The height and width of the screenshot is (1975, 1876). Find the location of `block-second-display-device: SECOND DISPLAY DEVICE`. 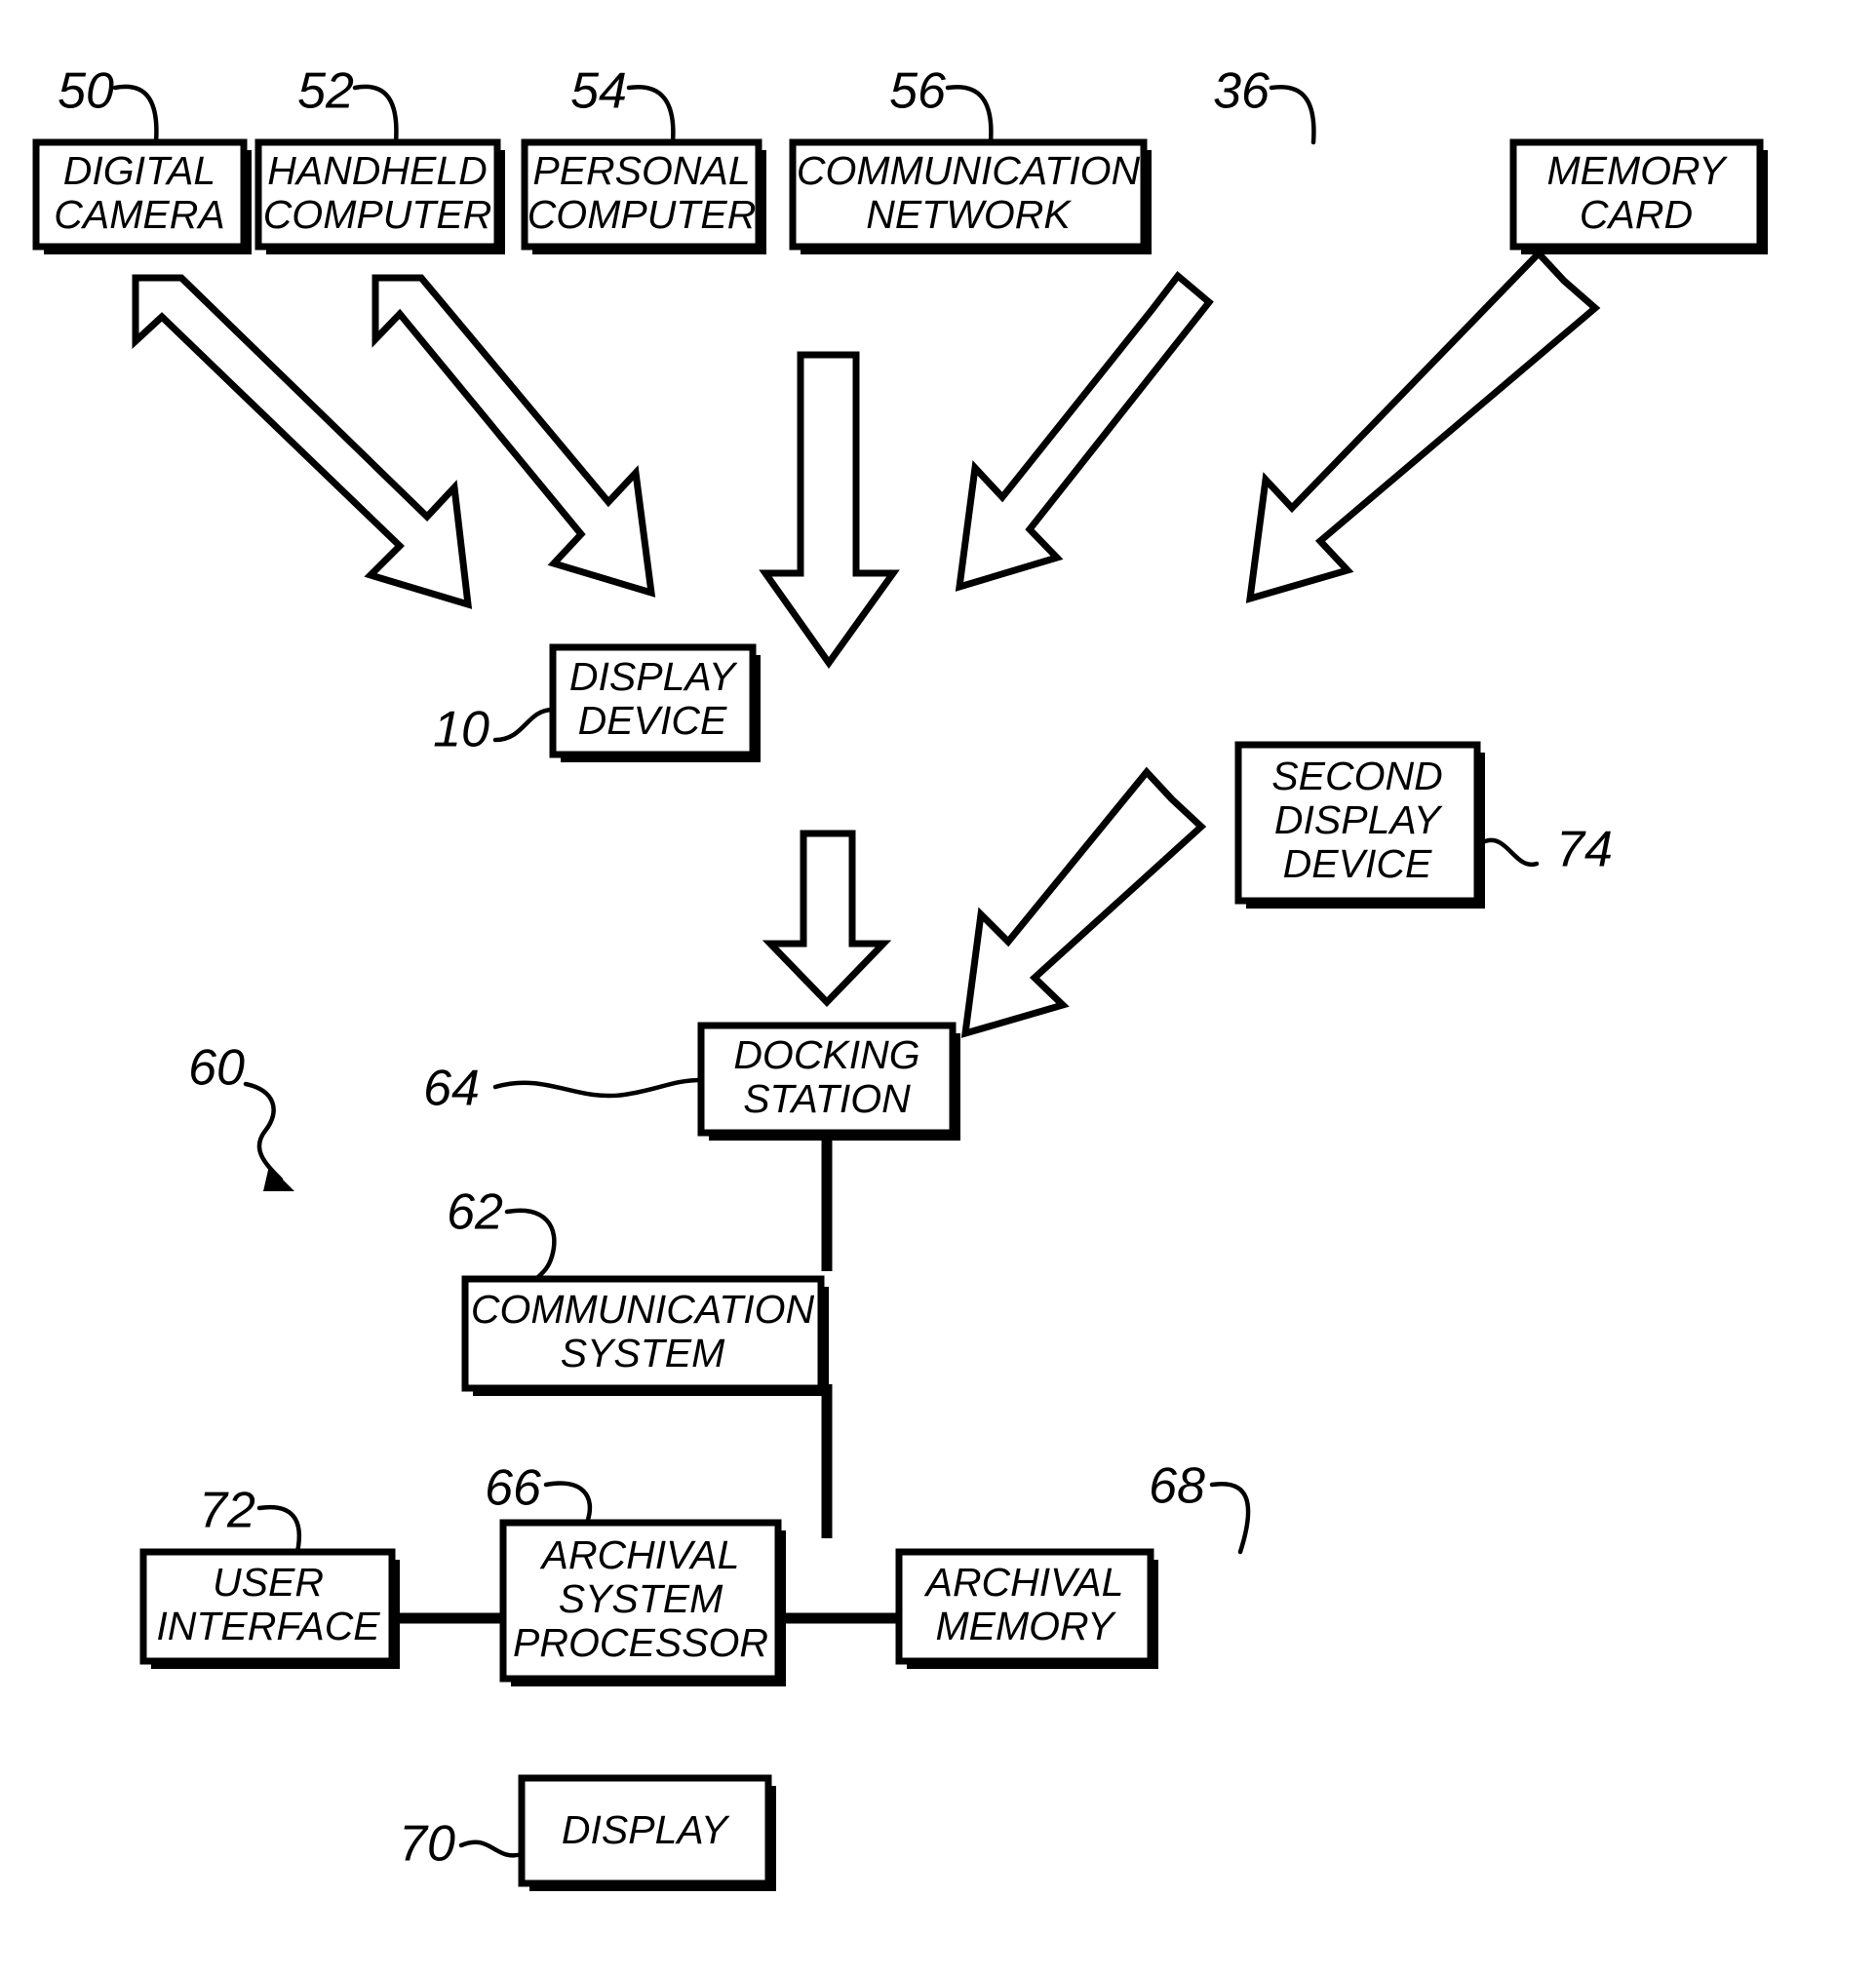

block-second-display-device: SECOND DISPLAY DEVICE is located at coordinates (1359, 825).